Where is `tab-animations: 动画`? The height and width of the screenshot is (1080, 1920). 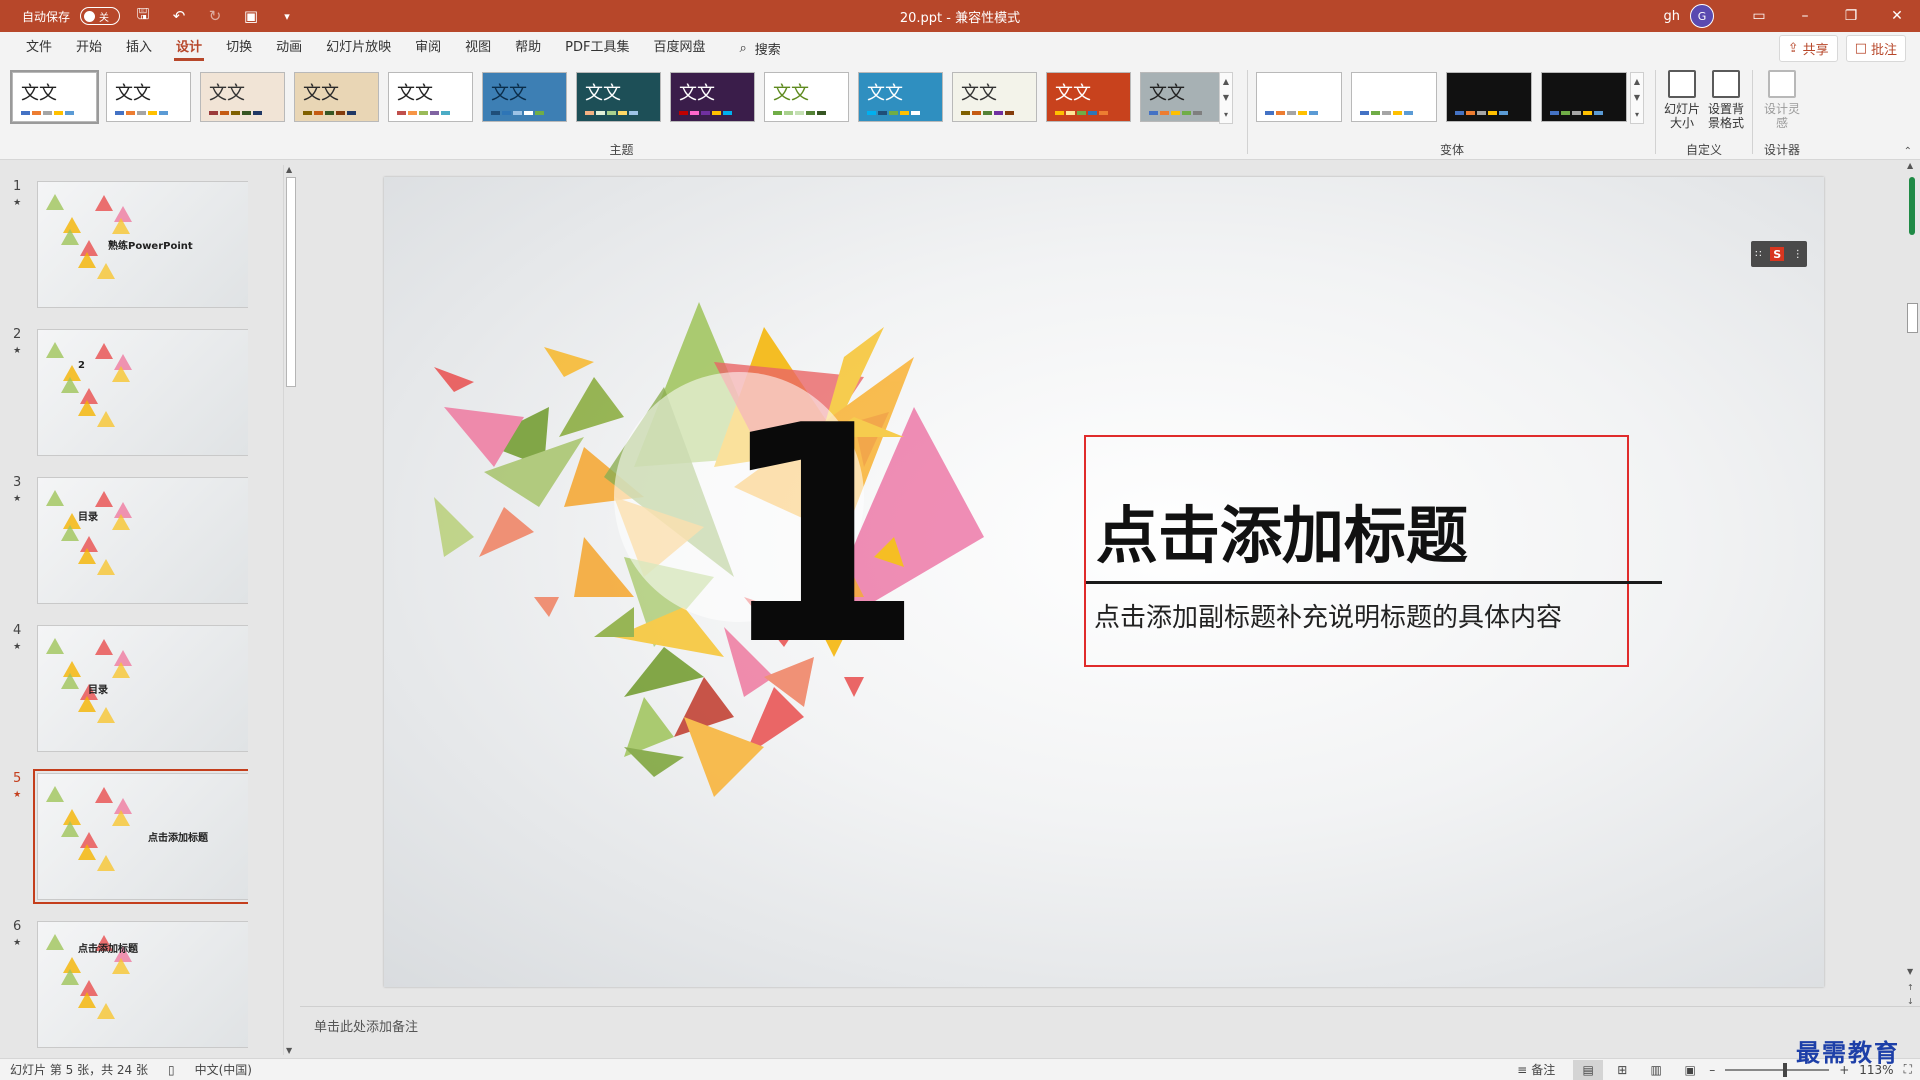
tab-animations: 动画 is located at coordinates (289, 48).